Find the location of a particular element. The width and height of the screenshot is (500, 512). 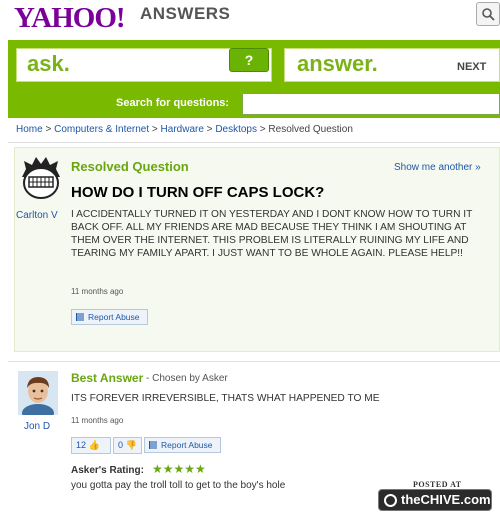

watermark-posted-at: POSTED AT is located at coordinates (437, 484).